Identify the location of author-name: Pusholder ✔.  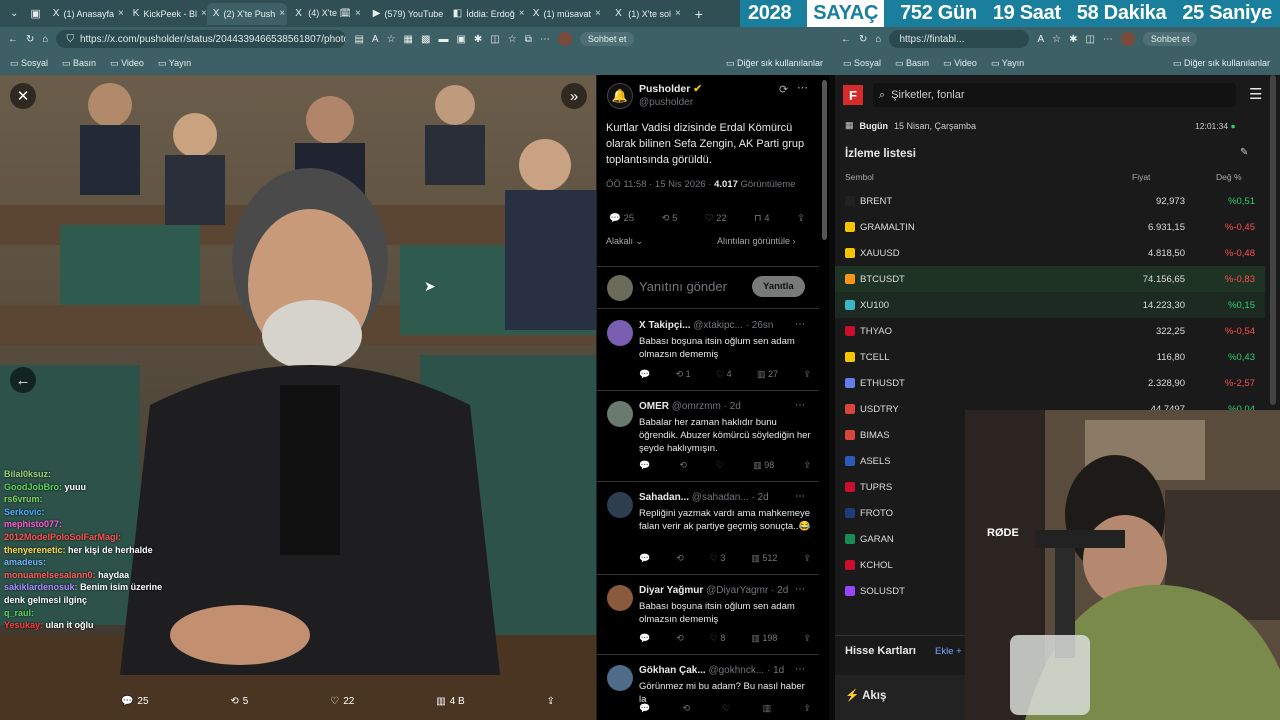
(670, 89).